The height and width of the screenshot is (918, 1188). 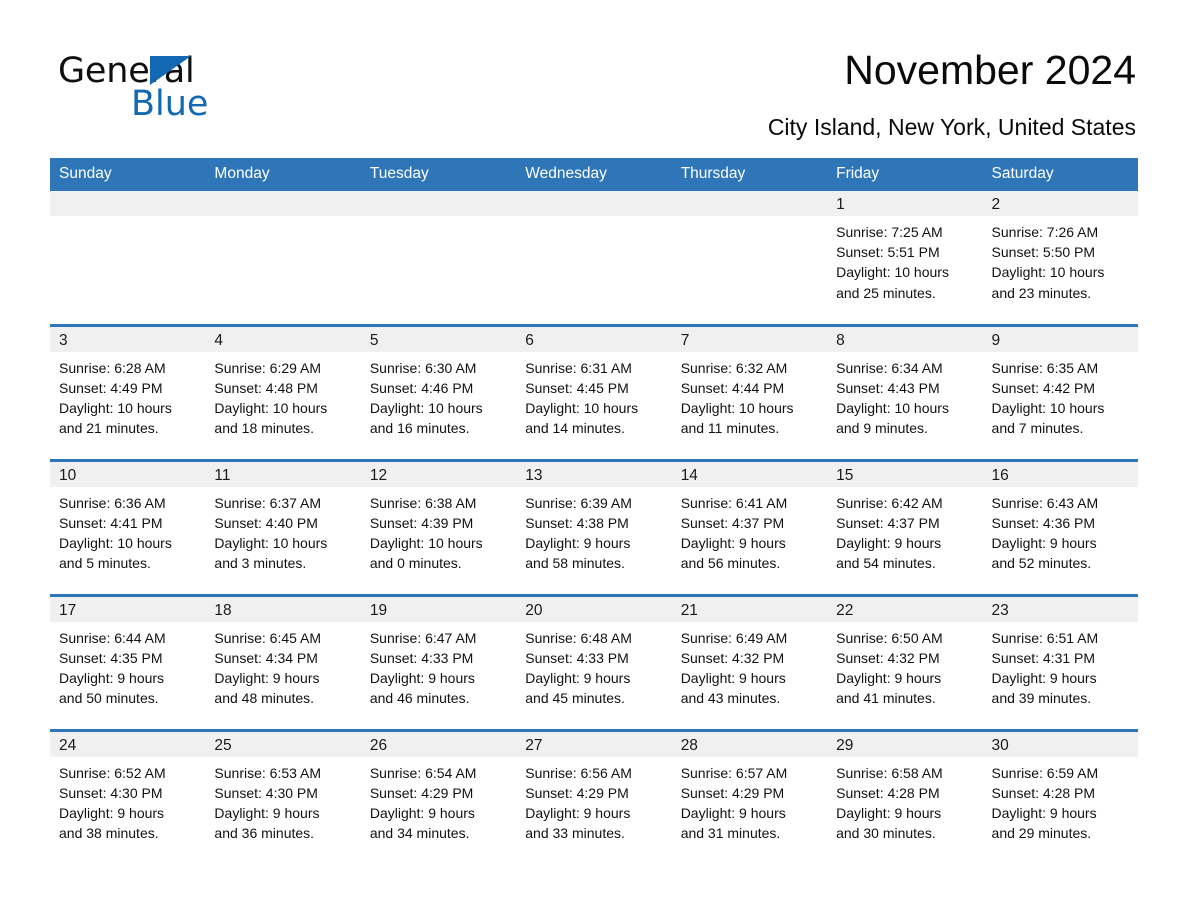 I want to click on sunset-text: Sunset: 5:50 PM, so click(x=1043, y=252).